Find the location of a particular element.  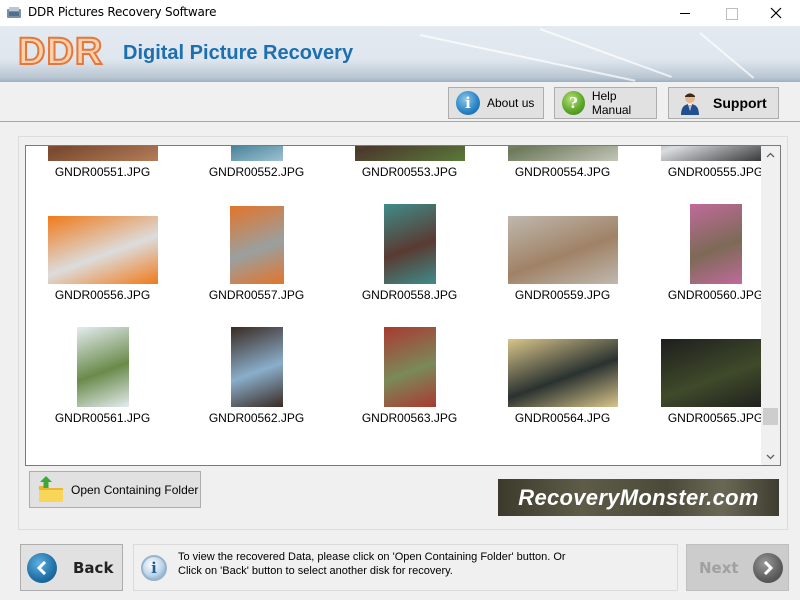

next-label: Next is located at coordinates (719, 567).